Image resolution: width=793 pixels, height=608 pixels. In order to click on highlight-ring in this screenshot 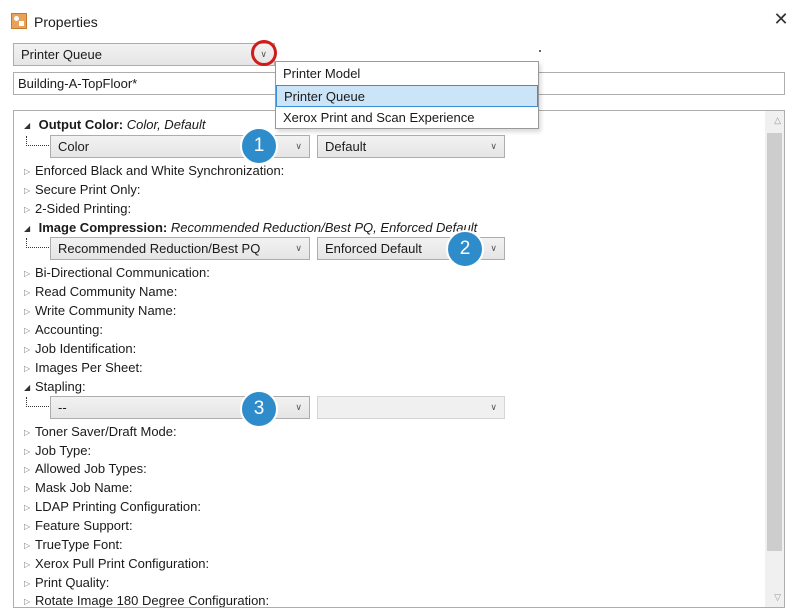, I will do `click(264, 53)`.